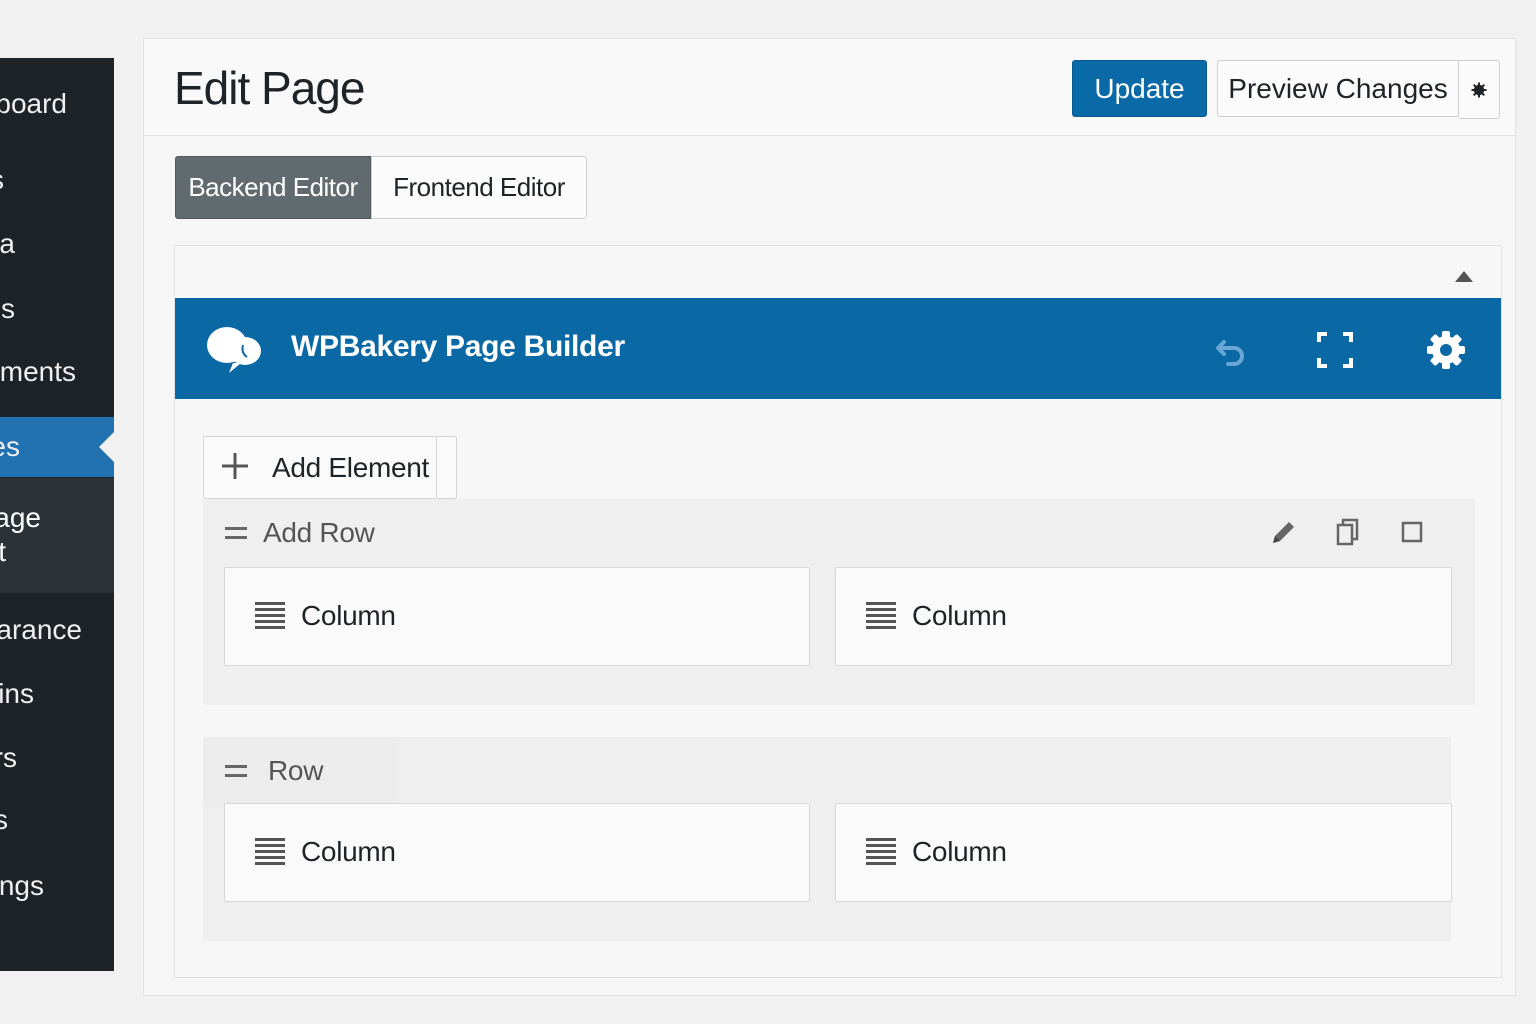 The width and height of the screenshot is (1536, 1024). I want to click on sidebar-item-appearance: arance, so click(57, 630).